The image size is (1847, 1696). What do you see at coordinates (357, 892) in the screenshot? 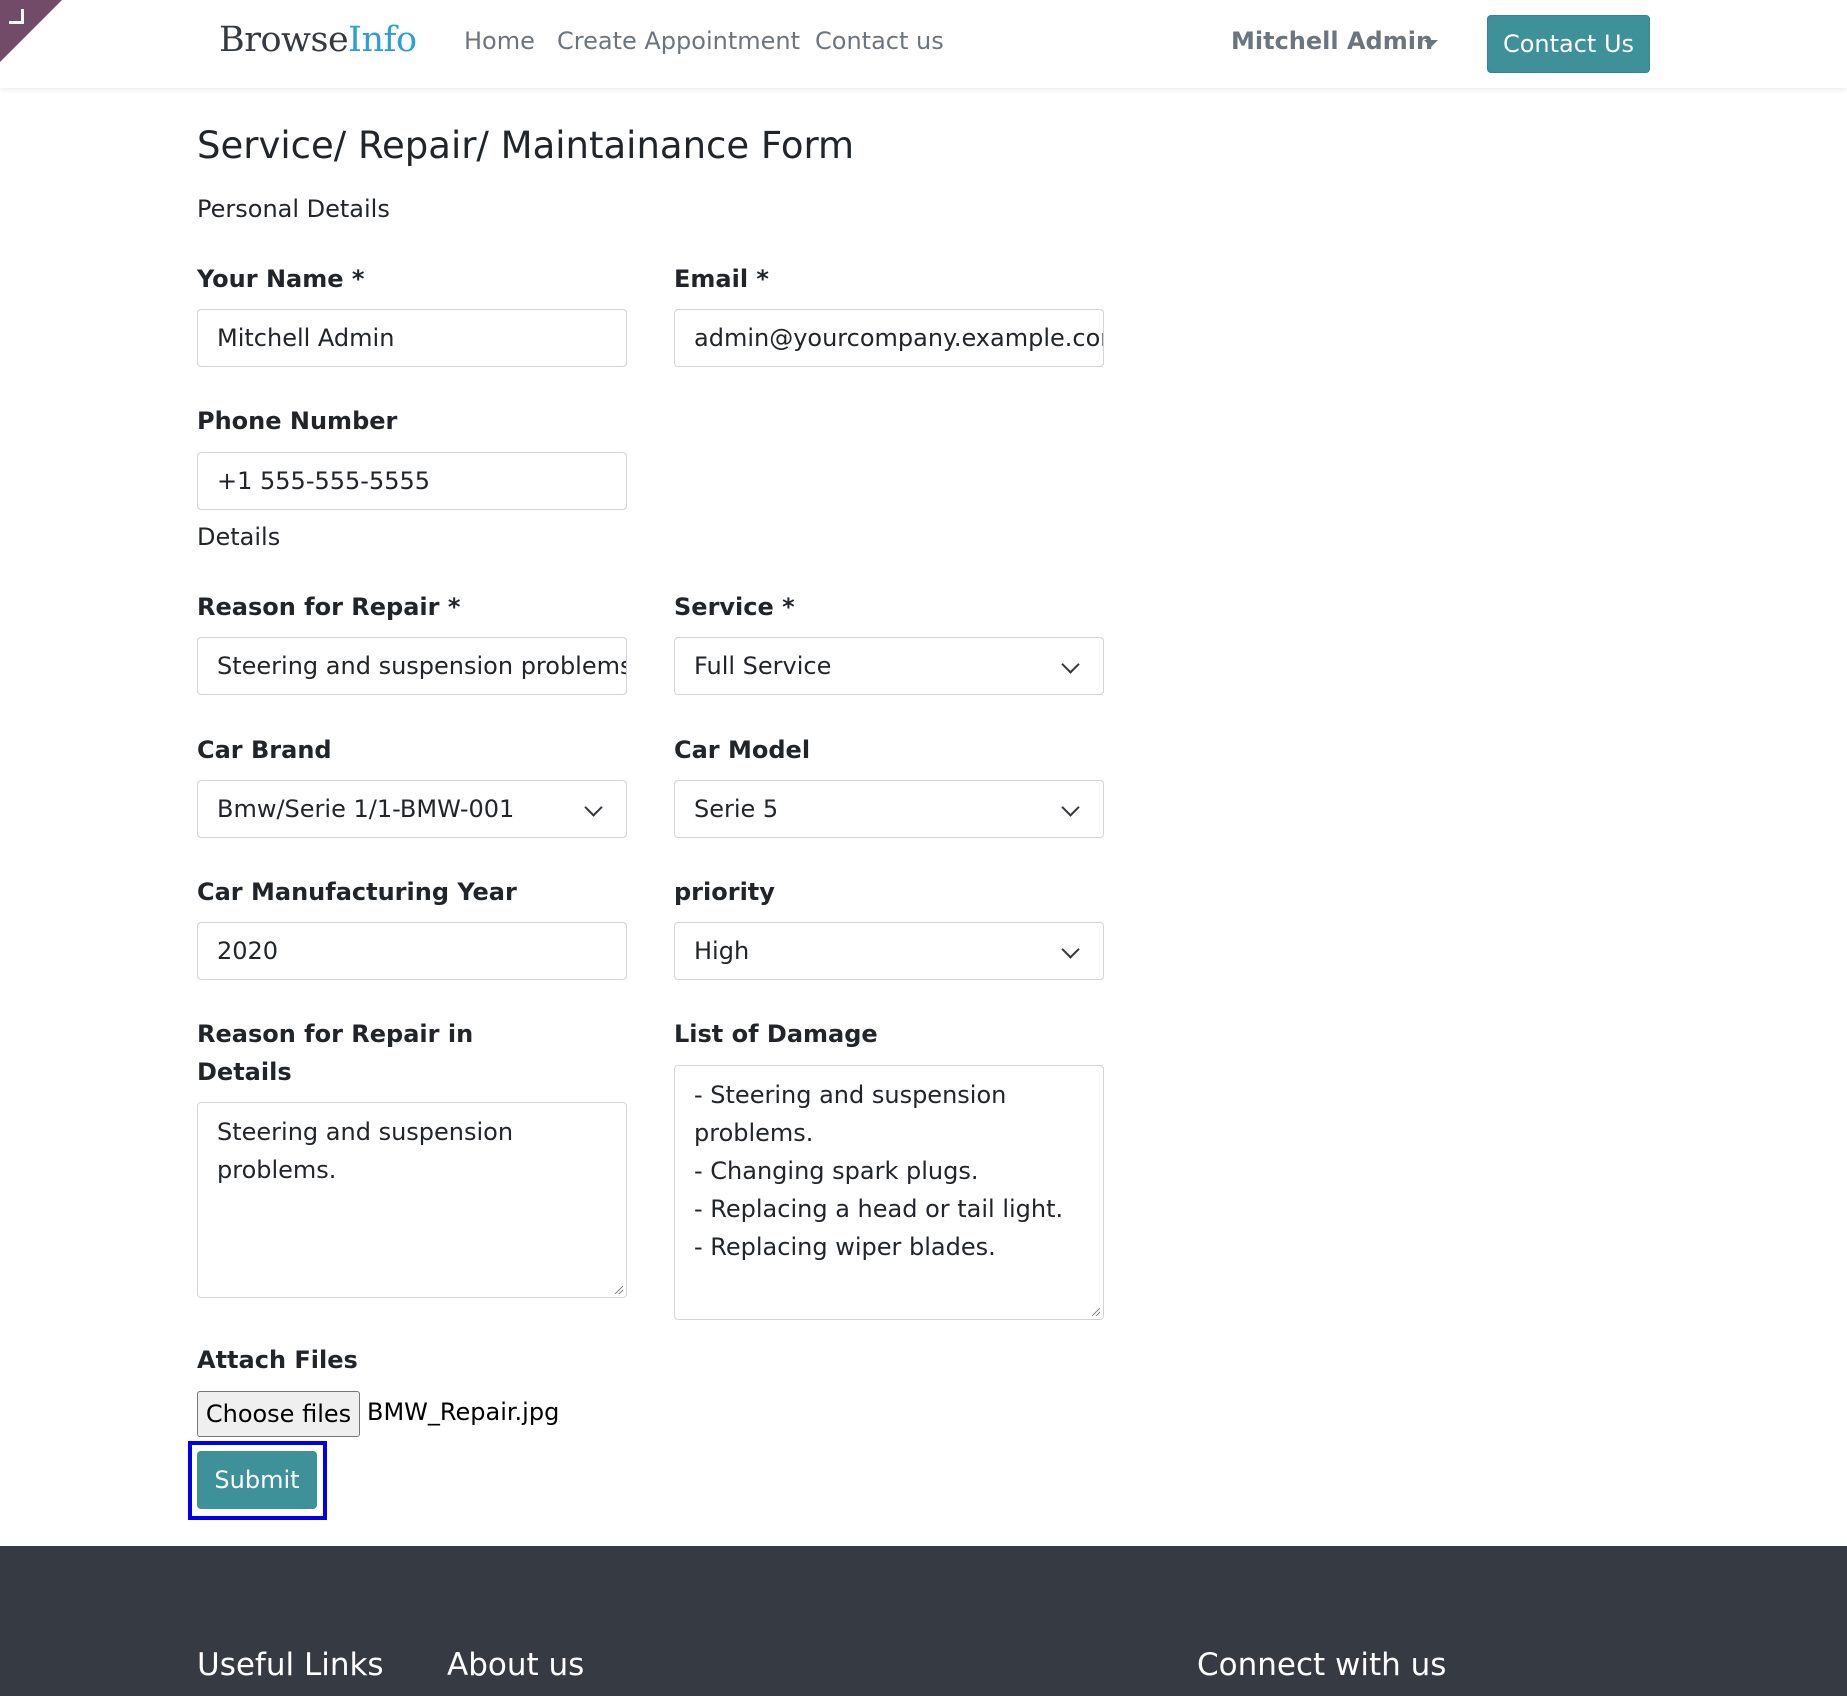
I see `year-label: Car Manufacturing Year` at bounding box center [357, 892].